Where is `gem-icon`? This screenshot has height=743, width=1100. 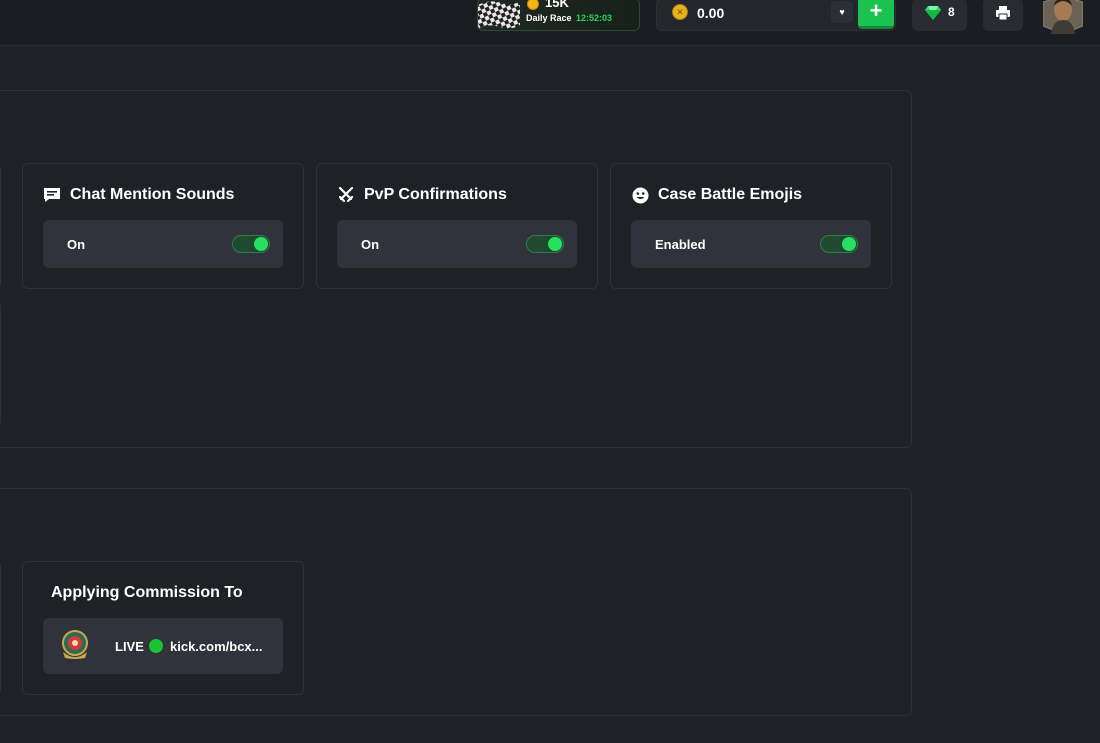 gem-icon is located at coordinates (933, 13).